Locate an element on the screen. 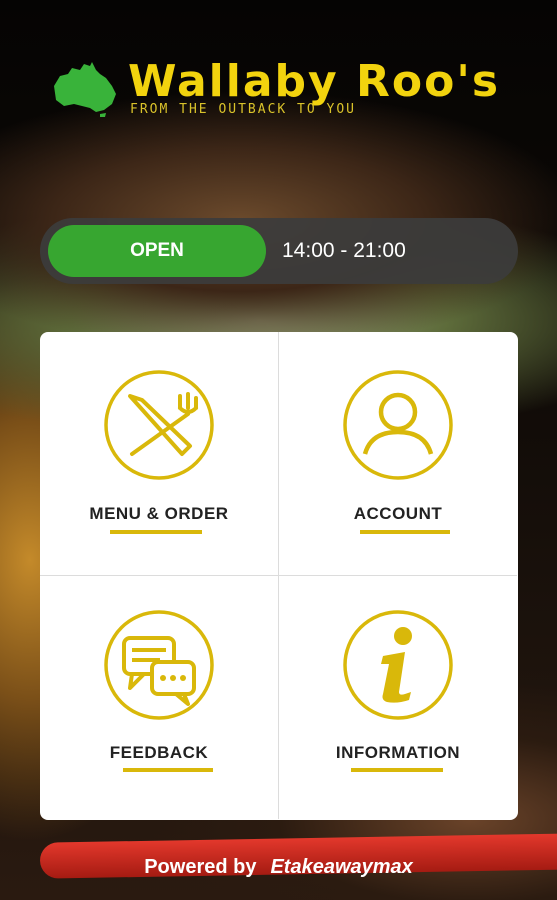 The image size is (557, 900). account-underline is located at coordinates (405, 532).